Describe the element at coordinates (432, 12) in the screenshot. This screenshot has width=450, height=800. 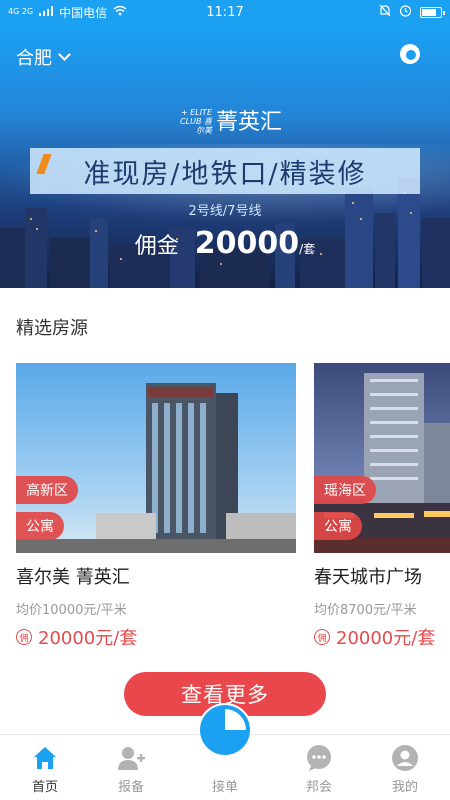
I see `battery-icon` at that location.